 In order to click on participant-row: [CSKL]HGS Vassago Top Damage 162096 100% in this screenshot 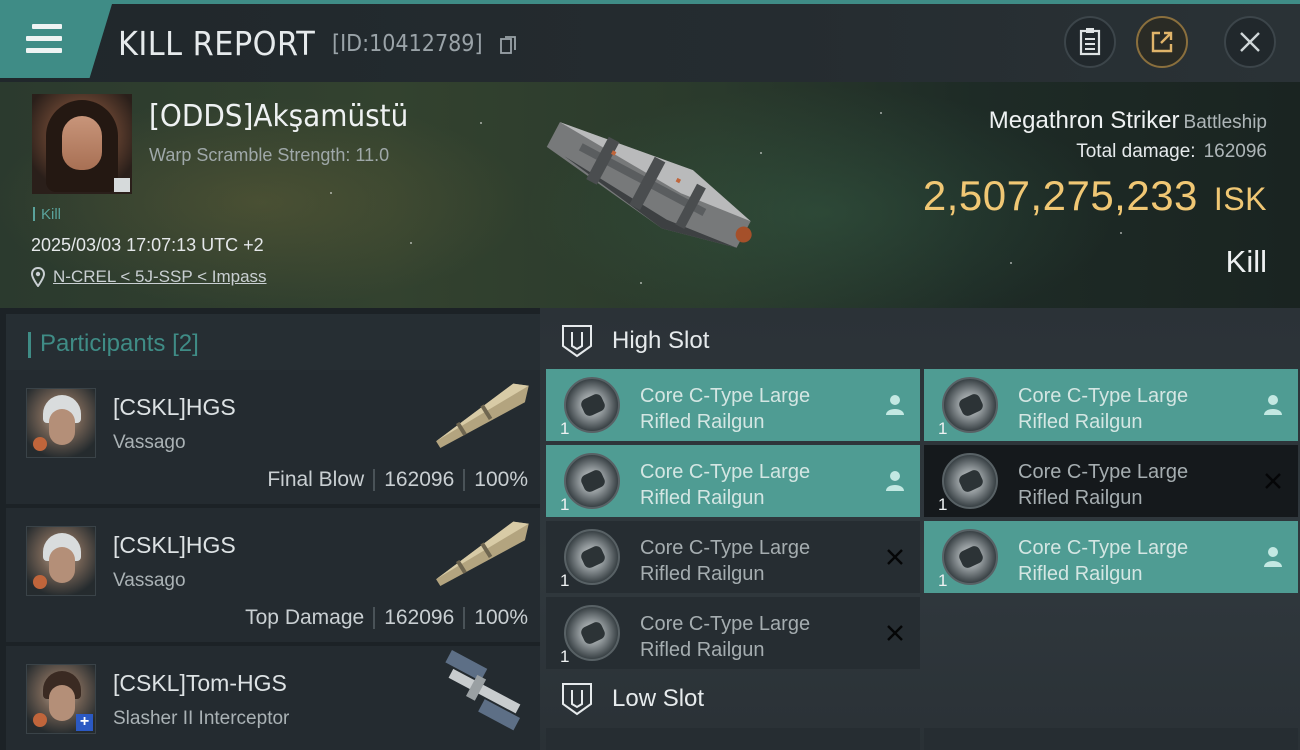, I will do `click(273, 575)`.